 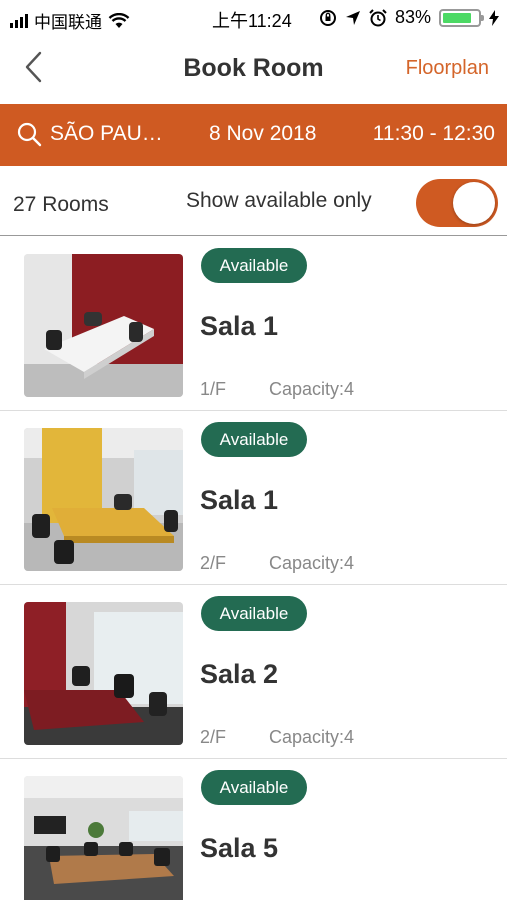 What do you see at coordinates (119, 20) in the screenshot?
I see `wifi-icon` at bounding box center [119, 20].